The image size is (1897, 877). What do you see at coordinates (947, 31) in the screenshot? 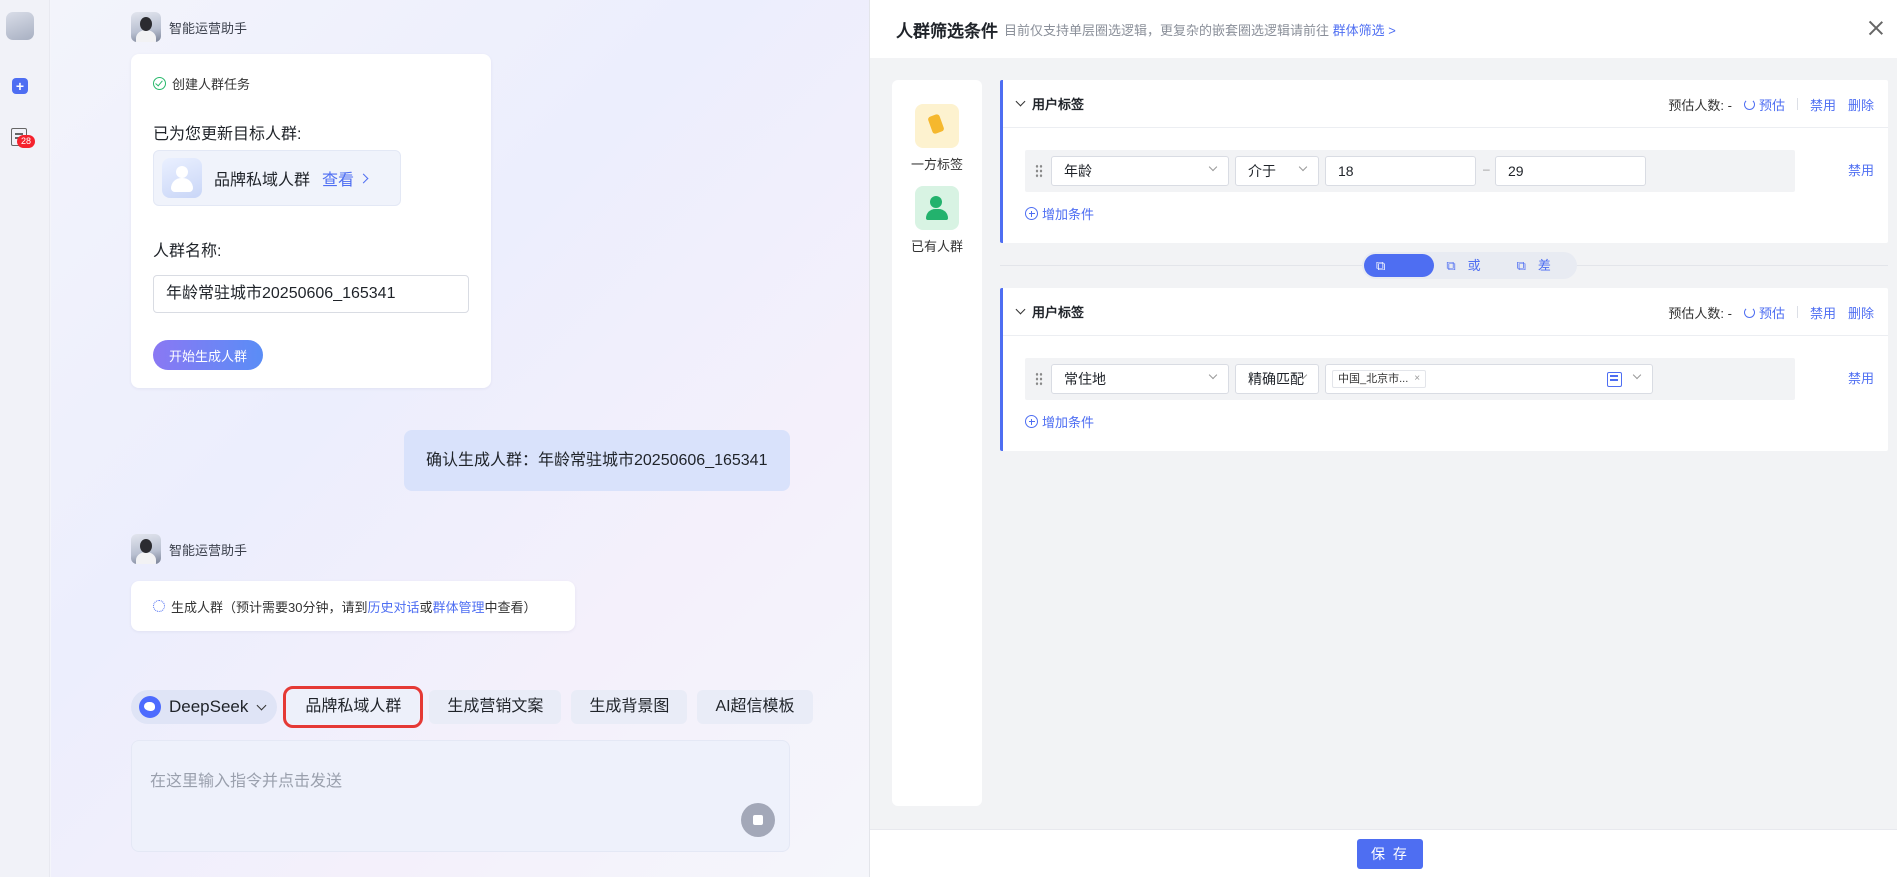
I see `panel-title: 人群筛选条件` at bounding box center [947, 31].